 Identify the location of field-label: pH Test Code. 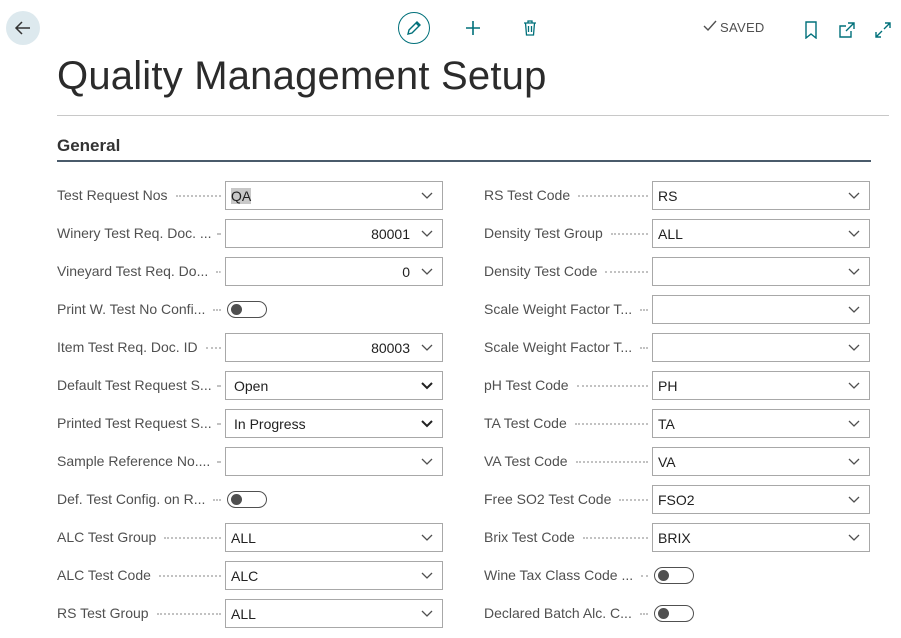
(528, 385).